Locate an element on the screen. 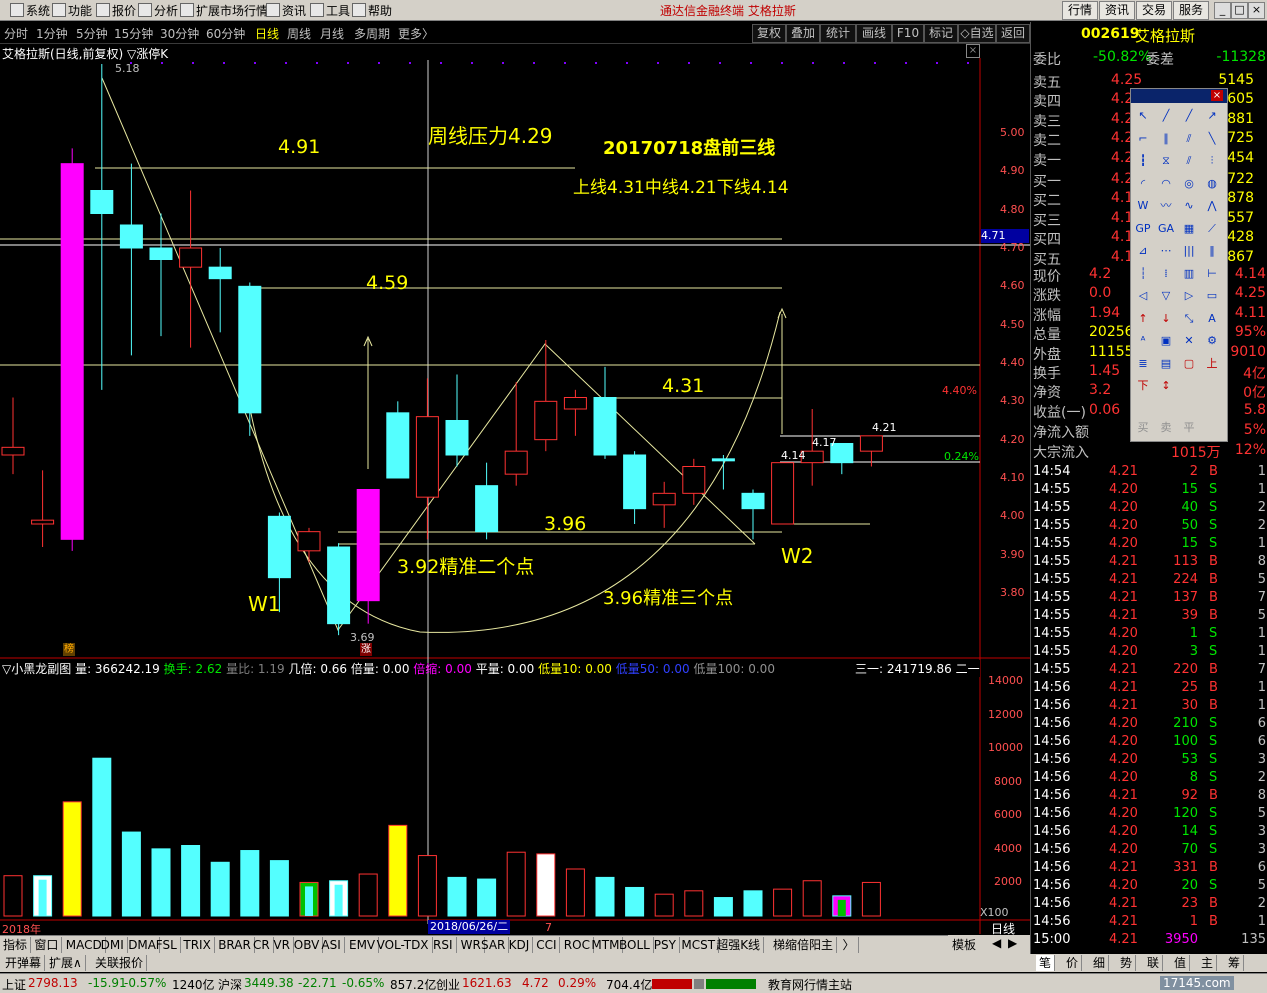 This screenshot has height=993, width=1267. indicator-tab-17: KDJ is located at coordinates (520, 945).